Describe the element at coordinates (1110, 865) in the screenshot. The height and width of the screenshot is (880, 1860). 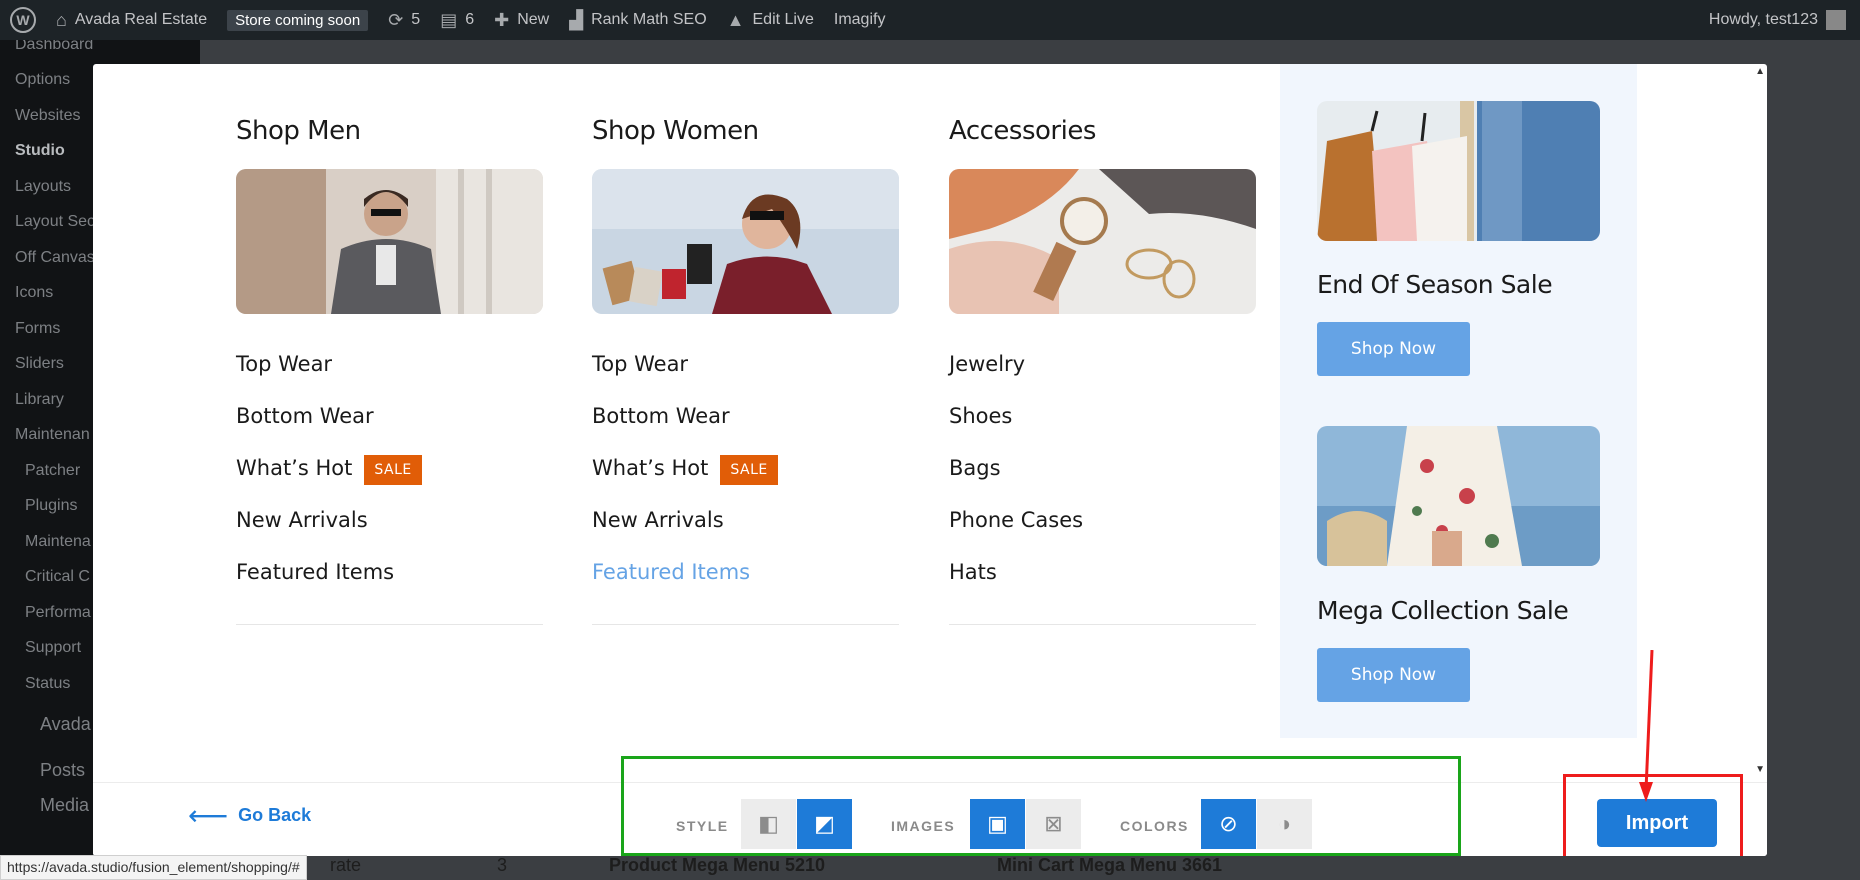
I see `background-card-title: Mini Cart Mega Menu 3661` at that location.